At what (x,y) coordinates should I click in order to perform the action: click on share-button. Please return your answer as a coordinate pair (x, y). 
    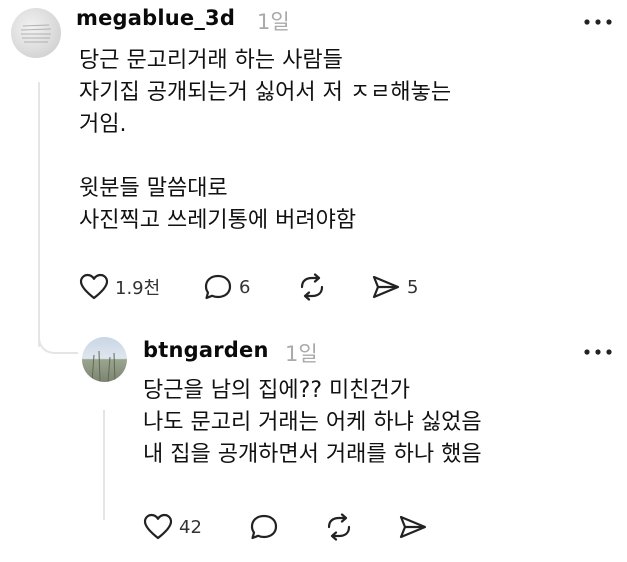
    Looking at the image, I should click on (413, 527).